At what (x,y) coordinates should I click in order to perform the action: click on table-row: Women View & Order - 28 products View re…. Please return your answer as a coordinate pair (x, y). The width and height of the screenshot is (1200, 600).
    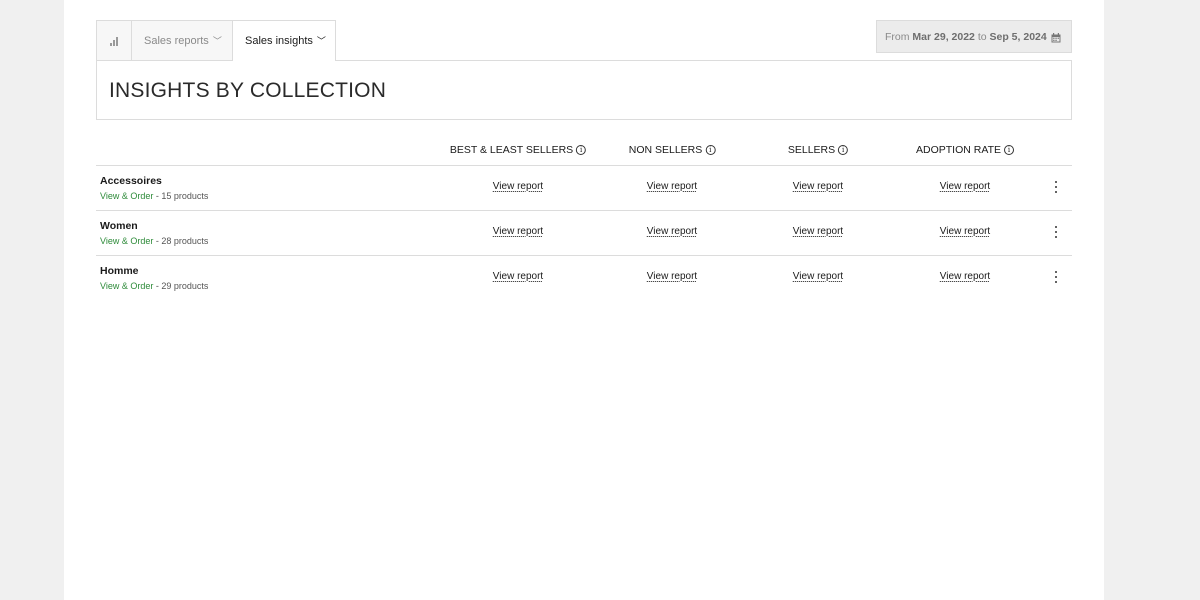
    Looking at the image, I should click on (584, 233).